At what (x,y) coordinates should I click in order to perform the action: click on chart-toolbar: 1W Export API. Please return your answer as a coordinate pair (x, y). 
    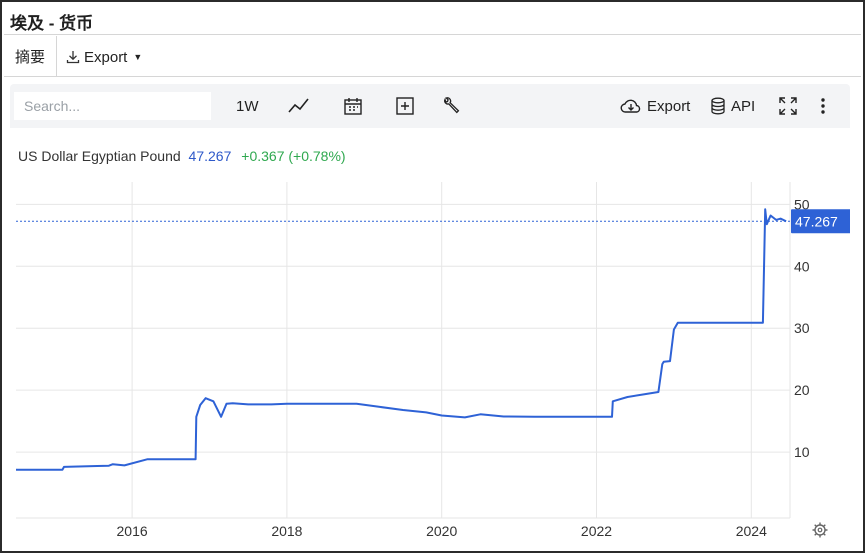
    Looking at the image, I should click on (430, 106).